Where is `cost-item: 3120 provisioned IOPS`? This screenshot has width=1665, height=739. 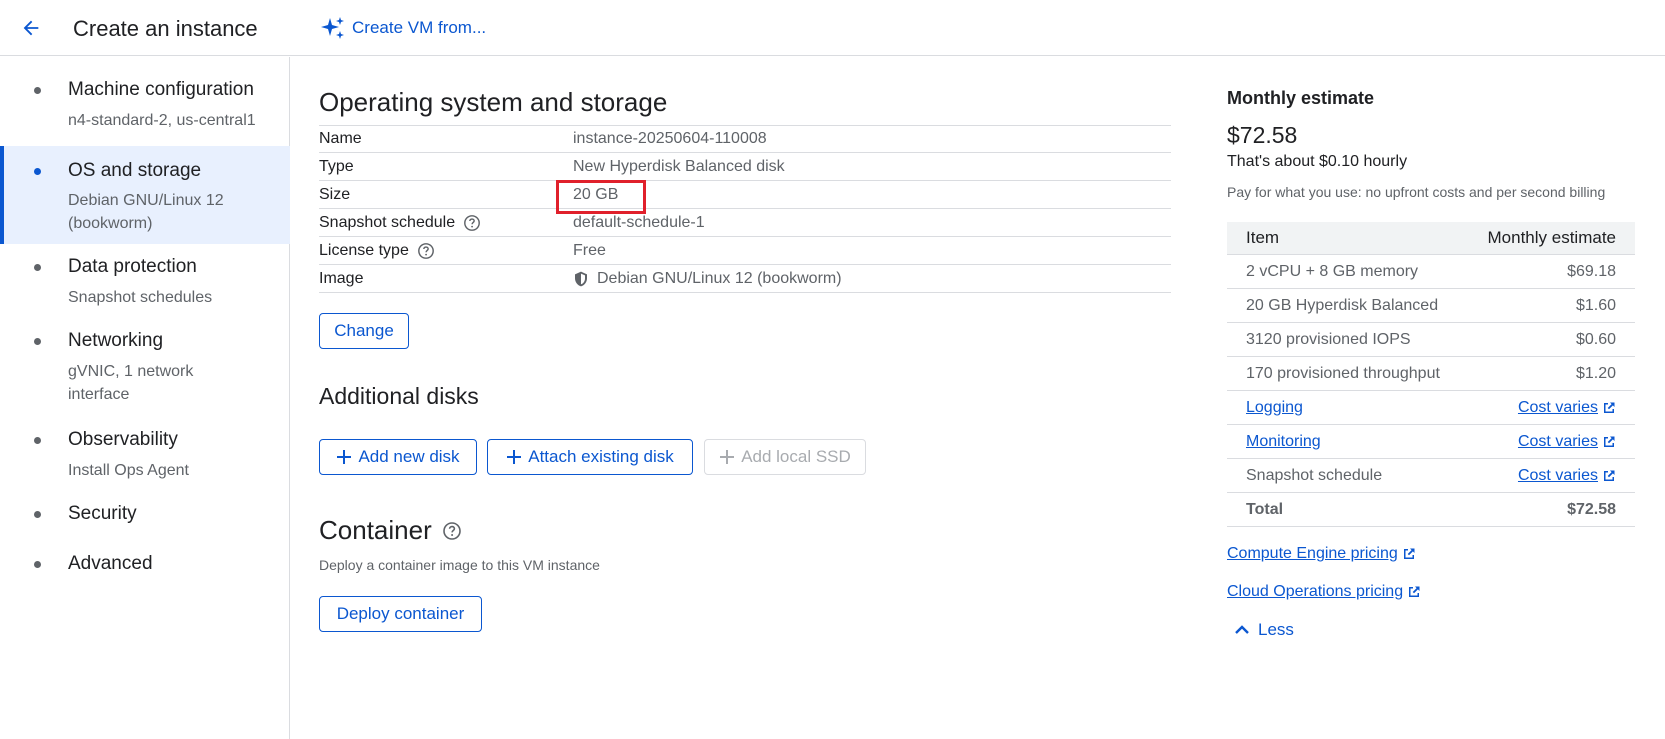
cost-item: 3120 provisioned IOPS is located at coordinates (1328, 339).